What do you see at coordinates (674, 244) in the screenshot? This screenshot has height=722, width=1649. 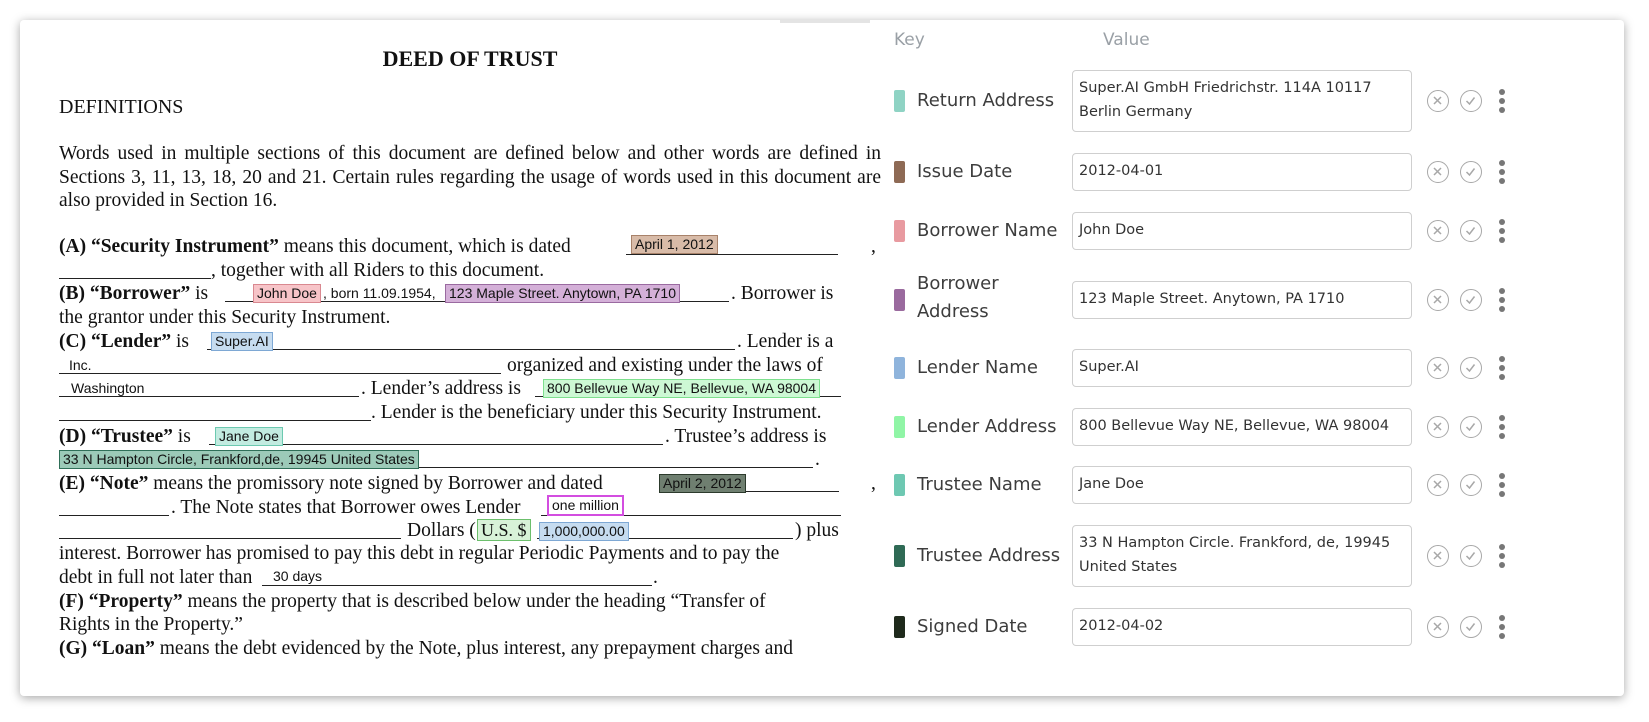 I see `highlight-issue-date: April 1, 2012` at bounding box center [674, 244].